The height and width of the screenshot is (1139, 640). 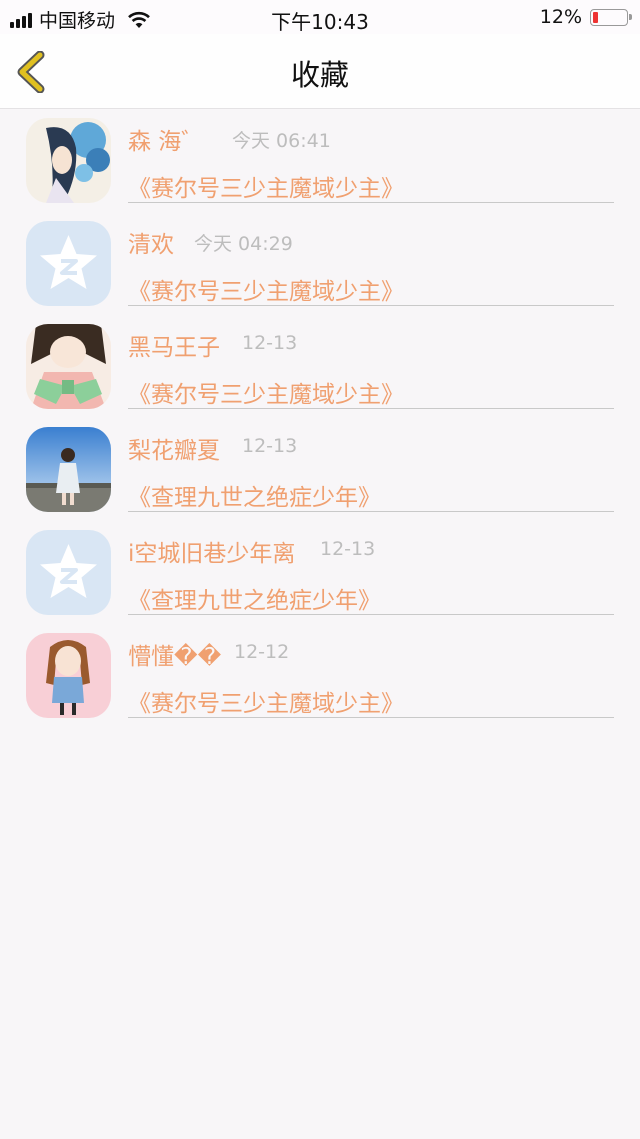 What do you see at coordinates (174, 451) in the screenshot?
I see `user-name: 梨花瓣夏` at bounding box center [174, 451].